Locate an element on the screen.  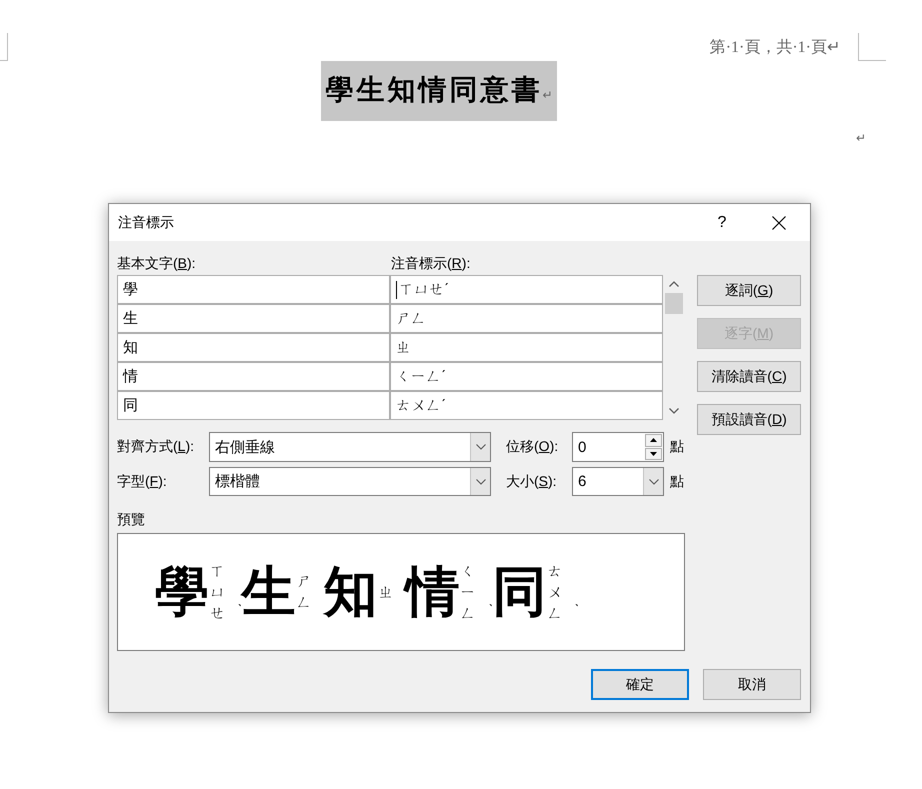
preview-zhuyin: ㄓ is located at coordinates (386, 592).